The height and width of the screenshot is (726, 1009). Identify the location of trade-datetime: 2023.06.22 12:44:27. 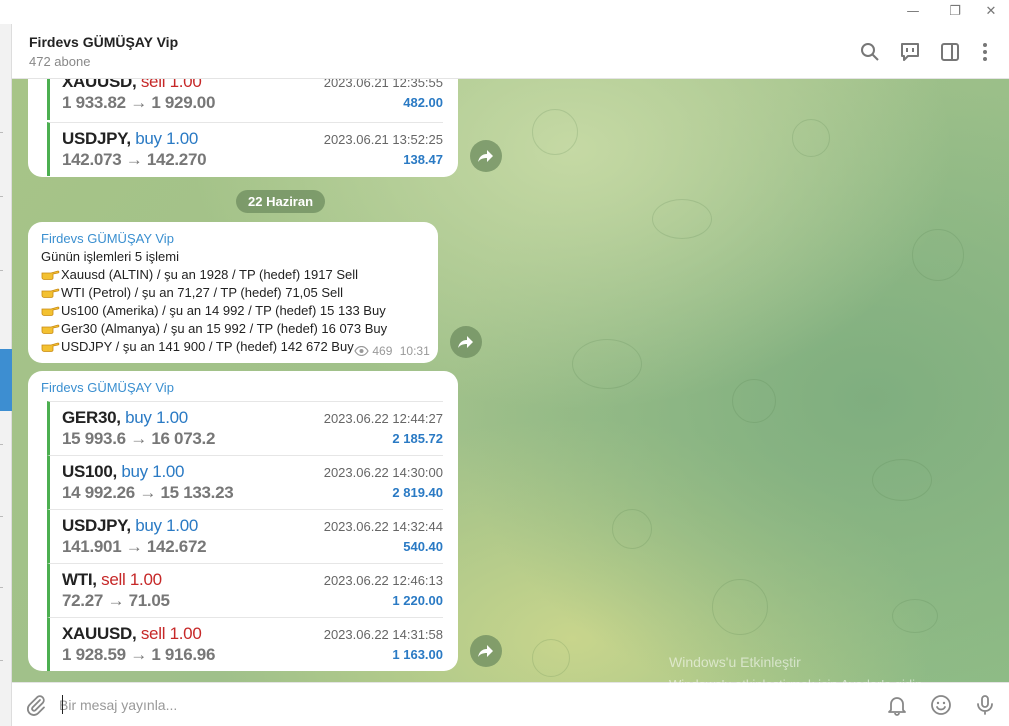
(383, 418).